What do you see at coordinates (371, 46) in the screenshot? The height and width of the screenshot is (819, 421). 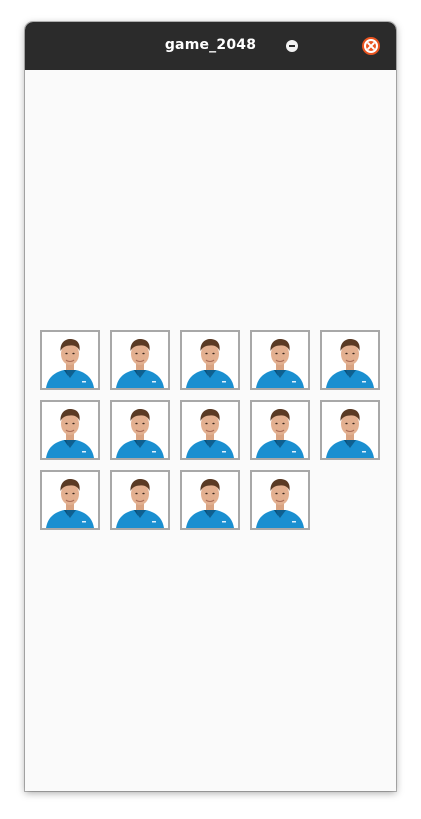 I see `close-icon` at bounding box center [371, 46].